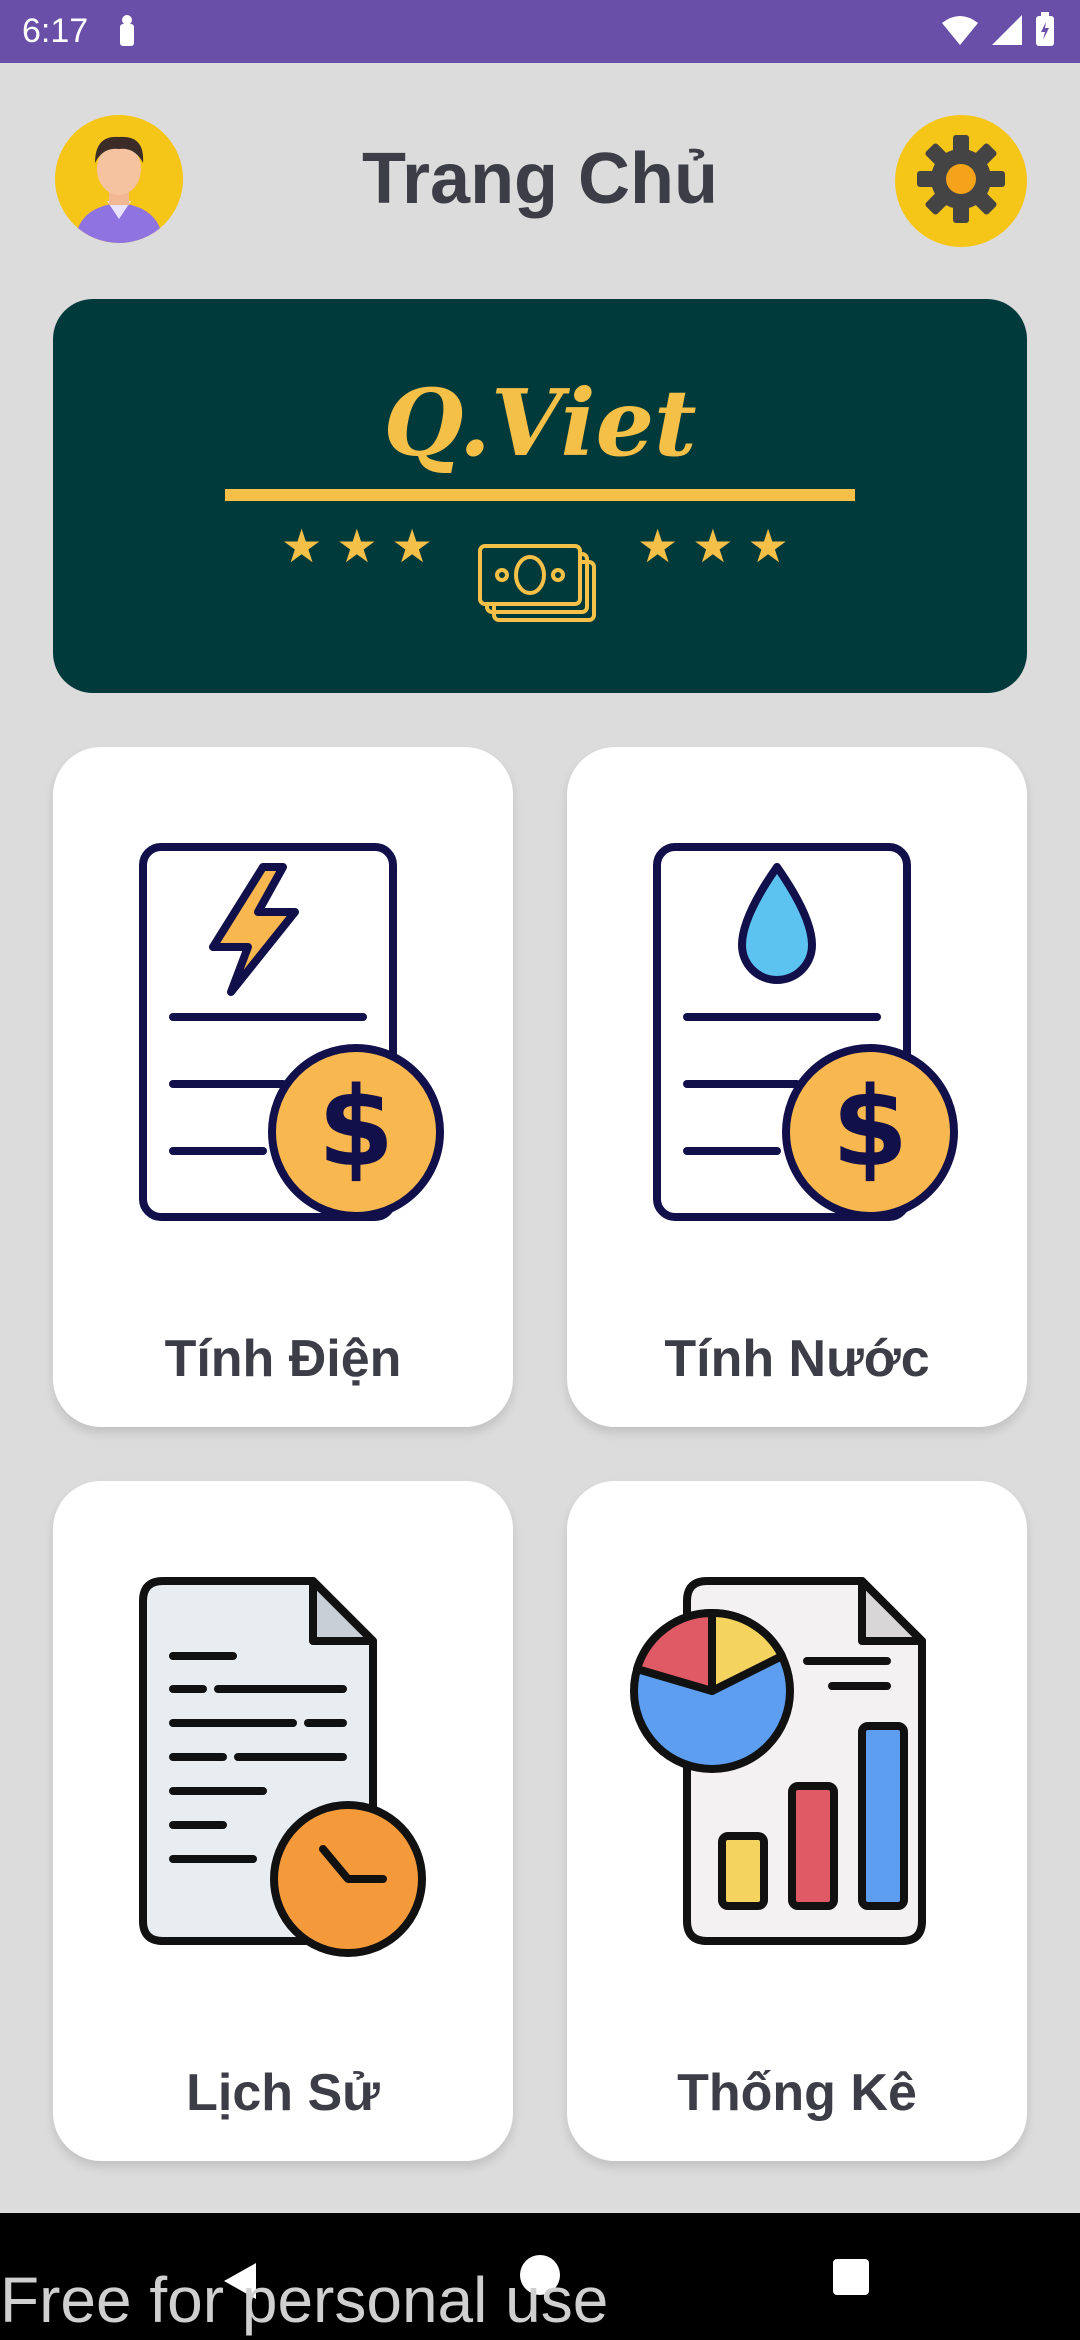  I want to click on signal-icon, so click(1007, 32).